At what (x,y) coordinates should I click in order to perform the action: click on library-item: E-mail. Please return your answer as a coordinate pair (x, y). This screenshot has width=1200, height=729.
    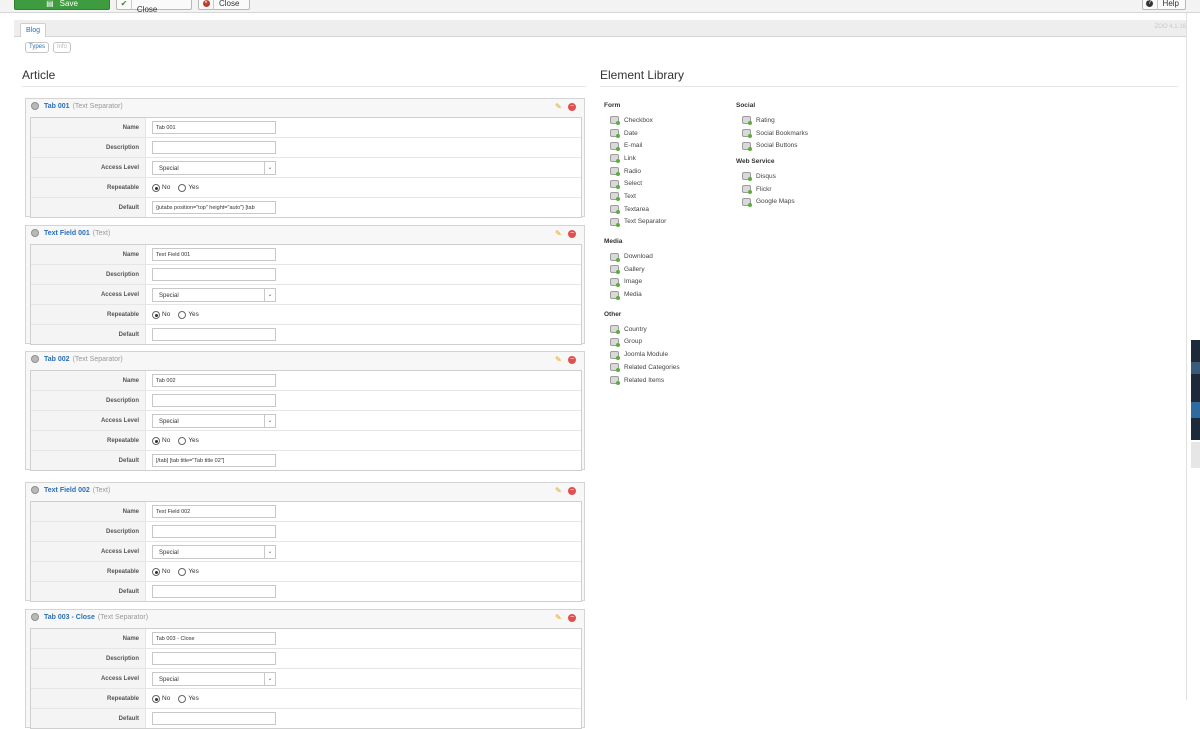
    Looking at the image, I should click on (642, 145).